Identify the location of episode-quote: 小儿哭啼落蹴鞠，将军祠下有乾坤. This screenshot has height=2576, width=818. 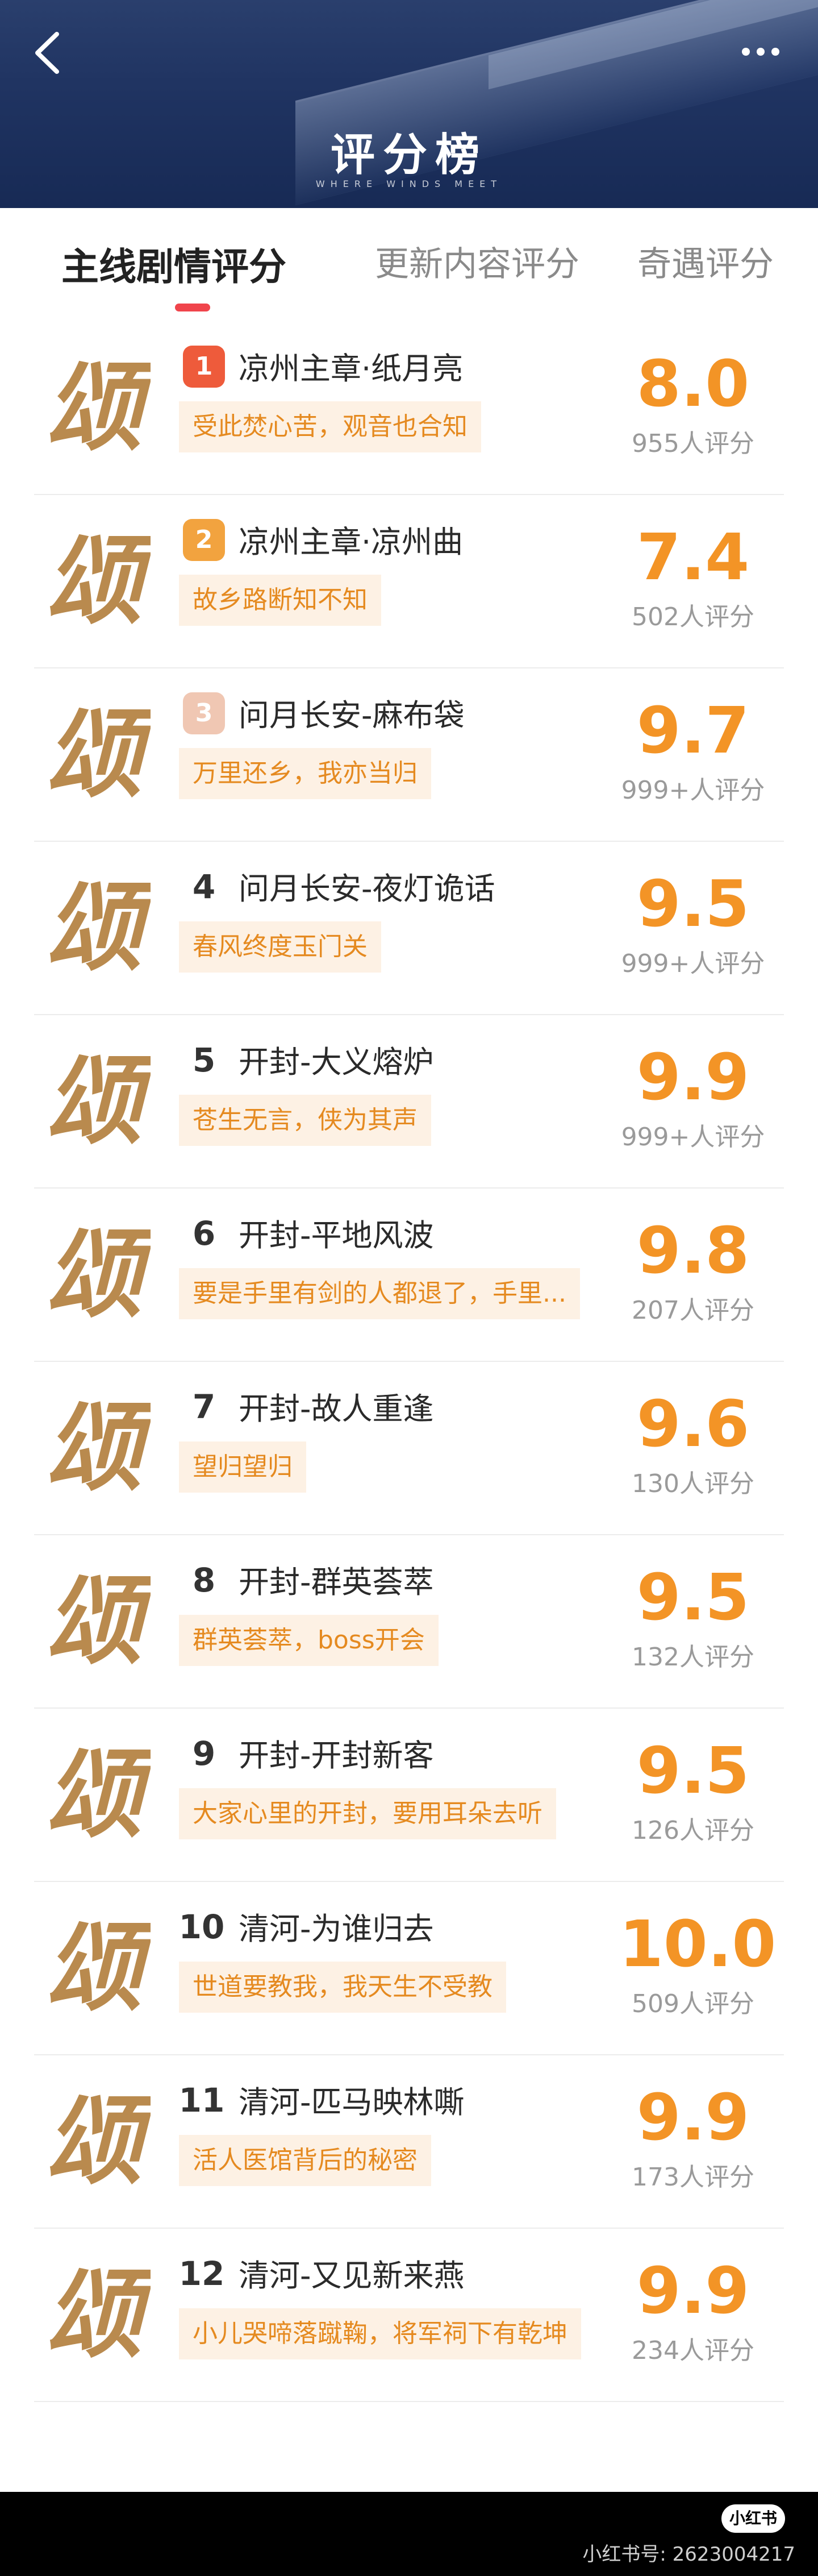
(380, 2333).